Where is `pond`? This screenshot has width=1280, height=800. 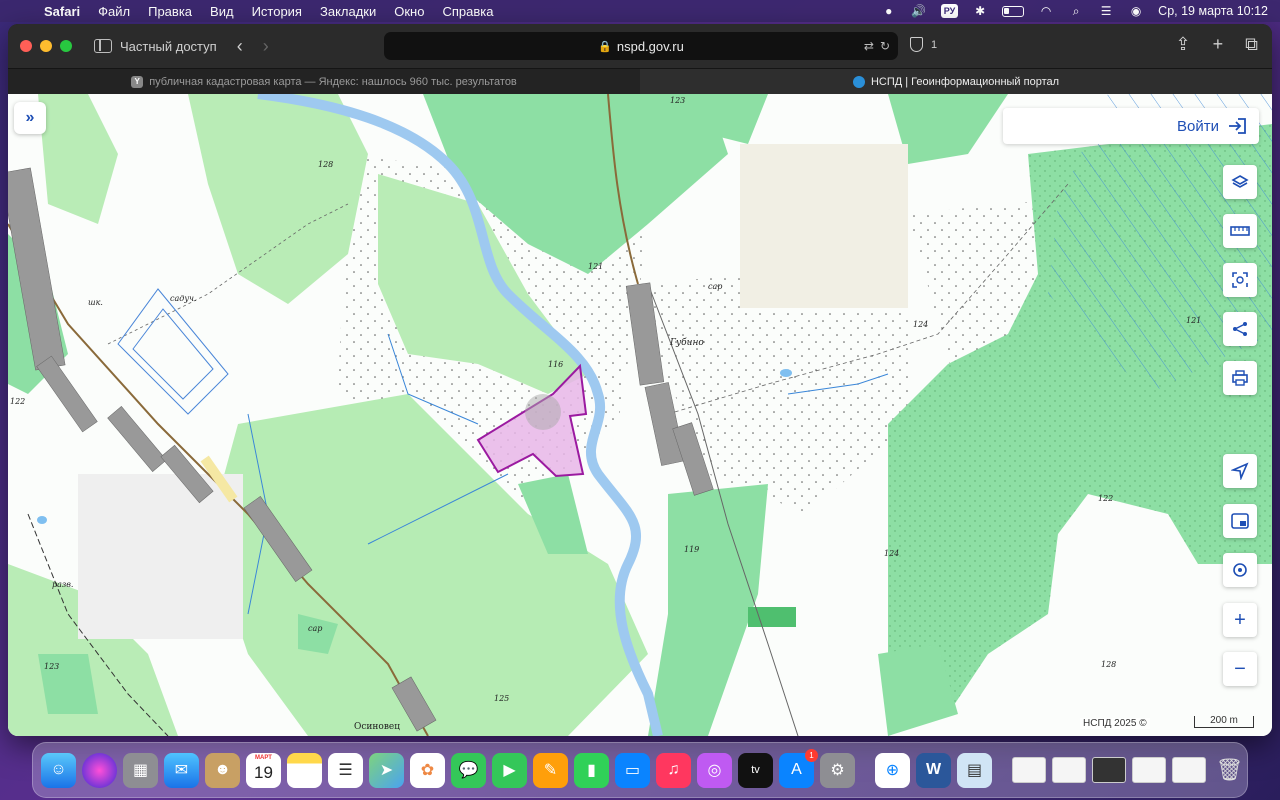
pond is located at coordinates (42, 520).